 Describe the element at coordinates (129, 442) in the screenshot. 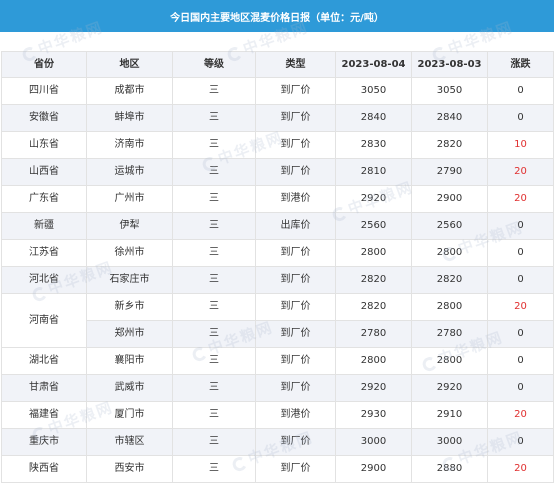

I see `cell-region: 市辖区` at that location.